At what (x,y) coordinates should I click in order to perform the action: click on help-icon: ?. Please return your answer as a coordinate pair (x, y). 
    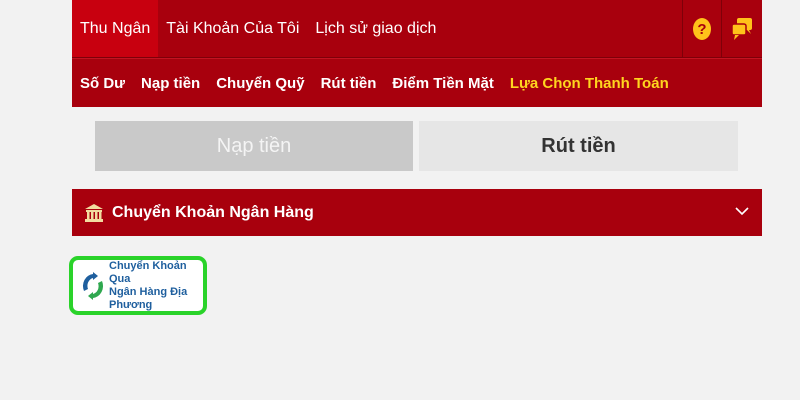
    Looking at the image, I should click on (702, 28).